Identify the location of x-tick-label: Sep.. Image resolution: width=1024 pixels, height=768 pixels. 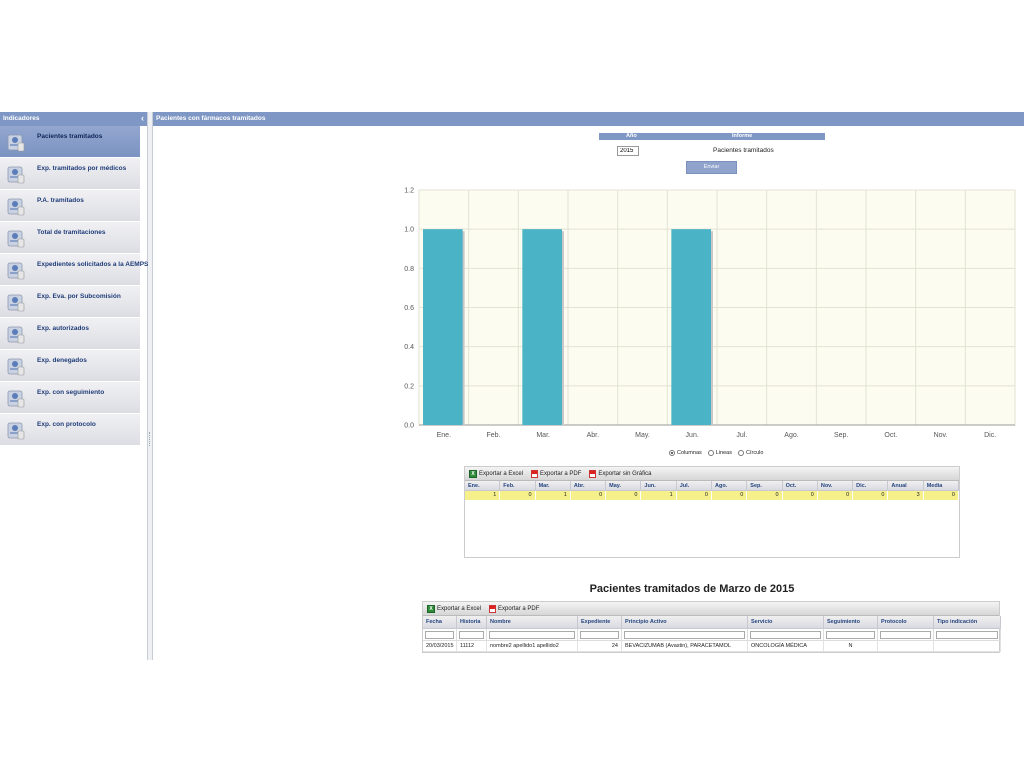
(841, 435).